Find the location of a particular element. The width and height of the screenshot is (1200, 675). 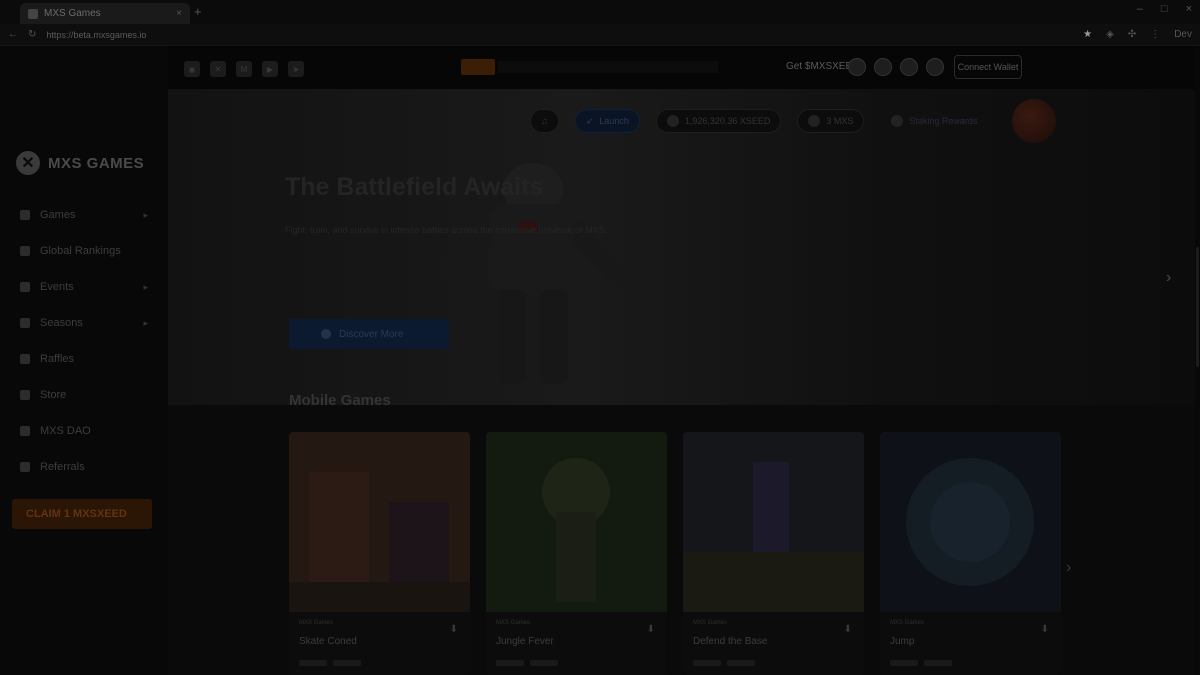

chevron-right-icon: ▸ is located at coordinates (145, 322).